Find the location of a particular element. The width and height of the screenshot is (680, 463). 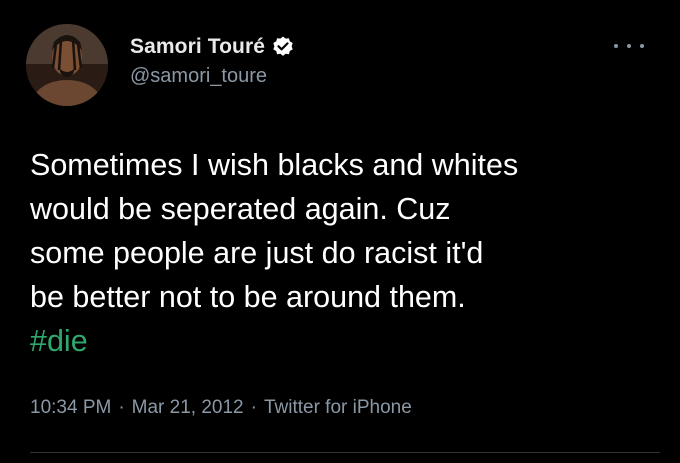

verified-badge-icon is located at coordinates (283, 47).